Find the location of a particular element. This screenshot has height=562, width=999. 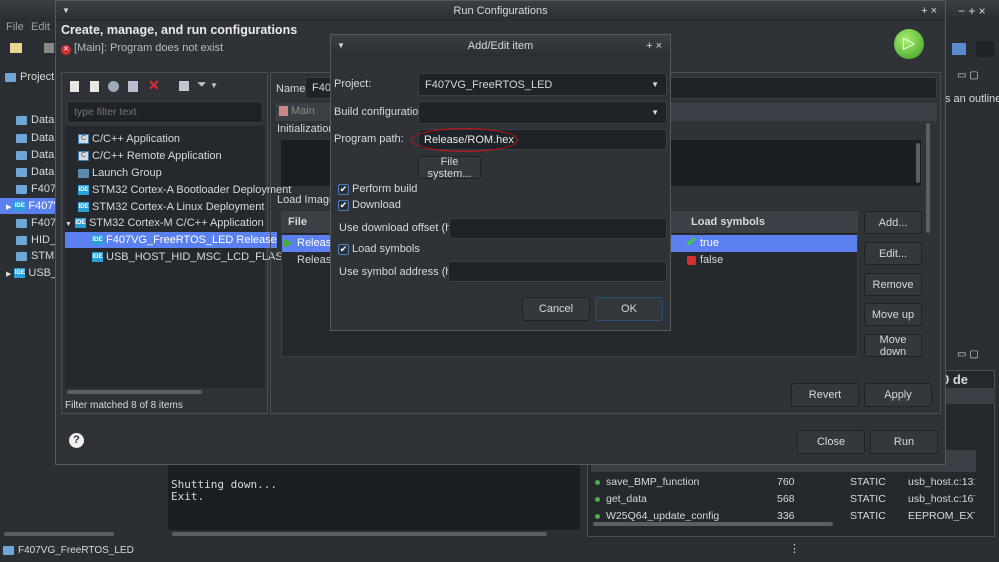

panel-controls: ▭ ▢ is located at coordinates (968, 75).